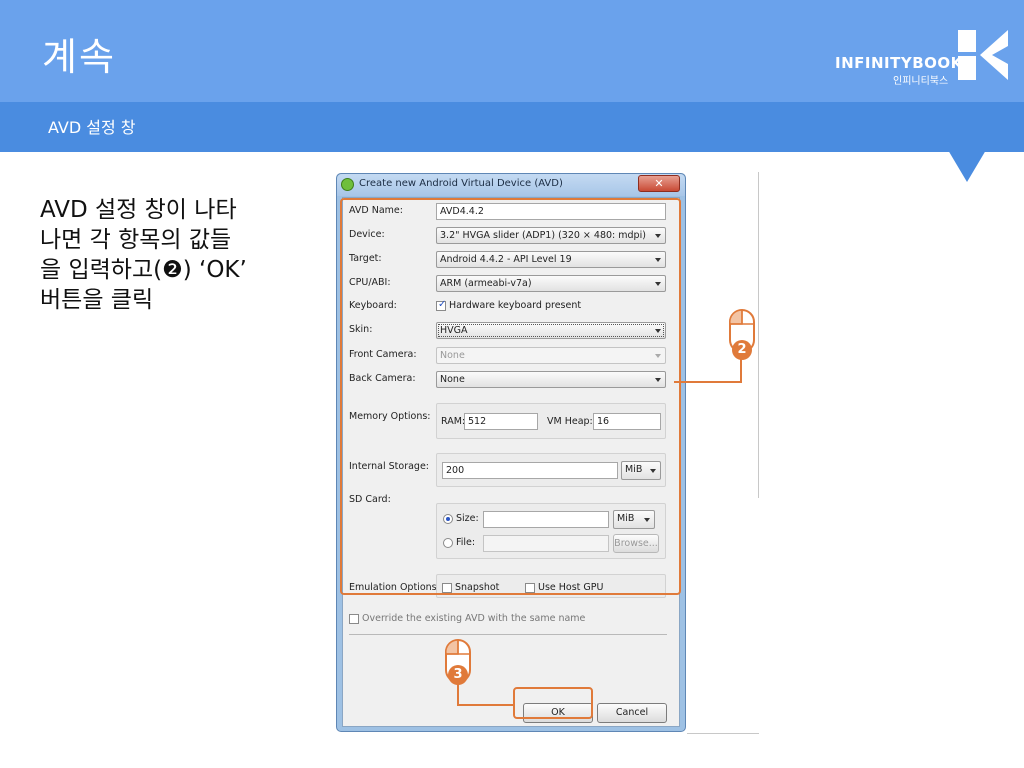  I want to click on brand-subtitle: 인피니티북스, so click(921, 81).